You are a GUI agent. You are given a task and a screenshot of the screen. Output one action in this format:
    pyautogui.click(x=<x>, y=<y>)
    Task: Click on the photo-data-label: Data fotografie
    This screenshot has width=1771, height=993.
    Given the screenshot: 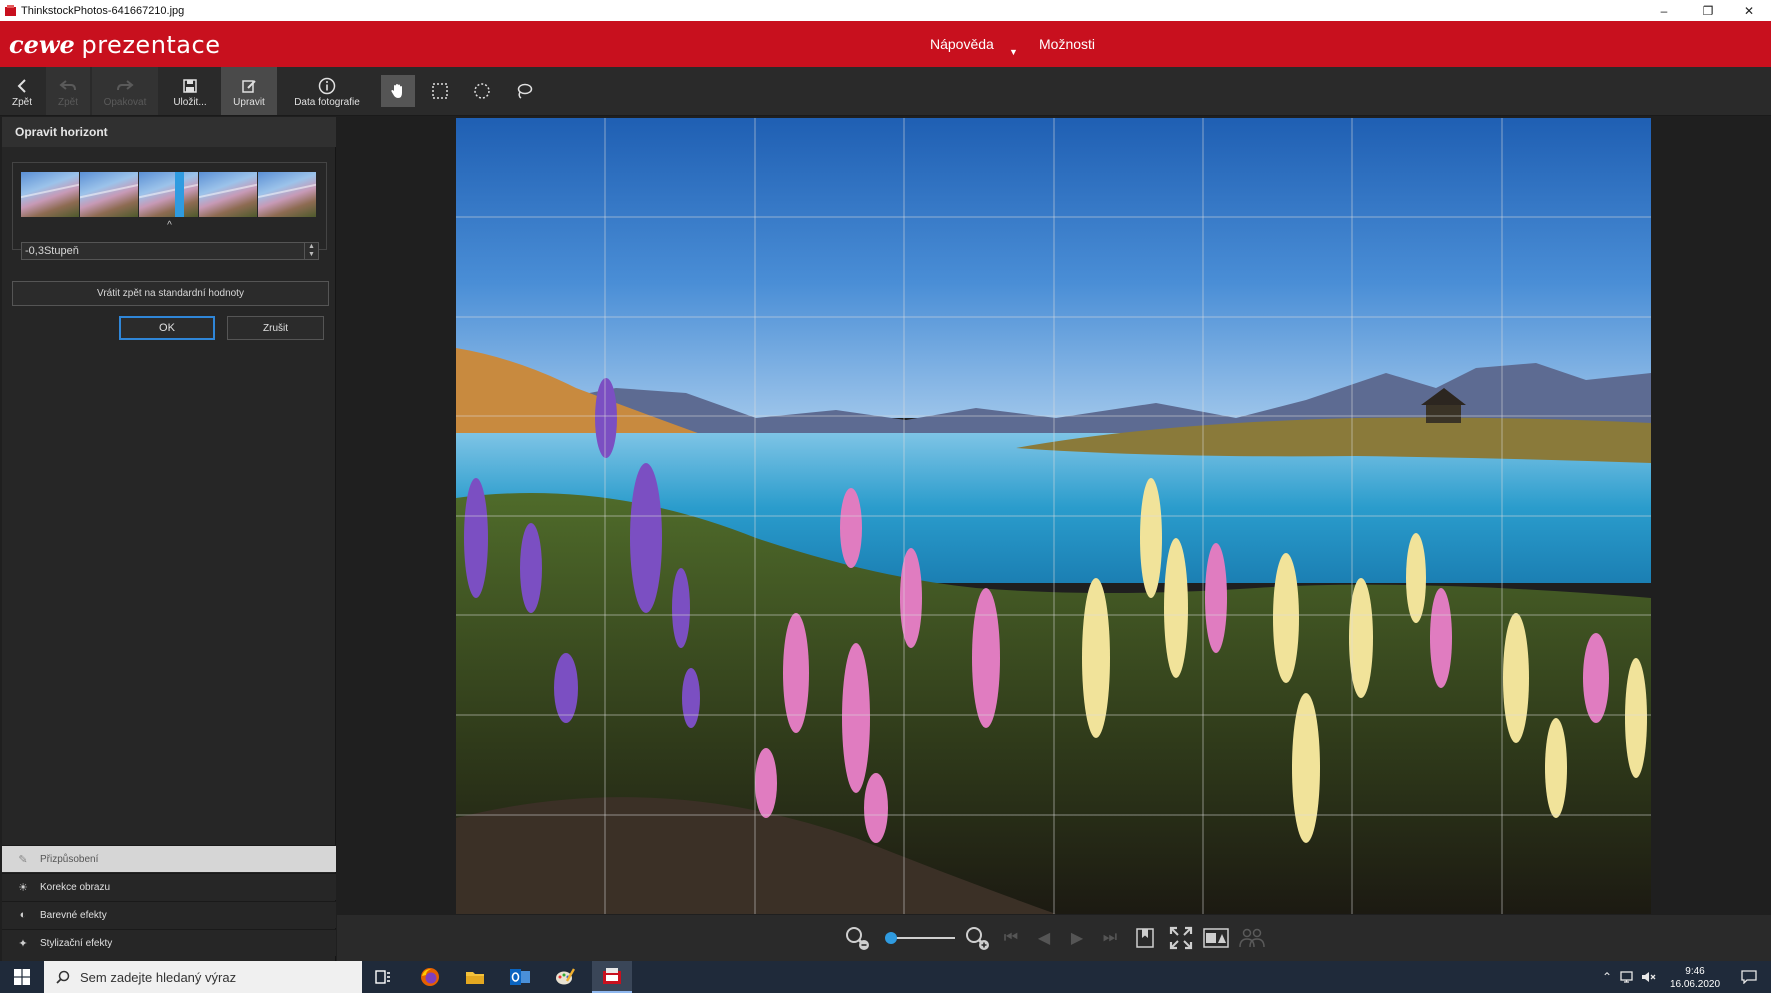 What is the action you would take?
    pyautogui.click(x=327, y=102)
    